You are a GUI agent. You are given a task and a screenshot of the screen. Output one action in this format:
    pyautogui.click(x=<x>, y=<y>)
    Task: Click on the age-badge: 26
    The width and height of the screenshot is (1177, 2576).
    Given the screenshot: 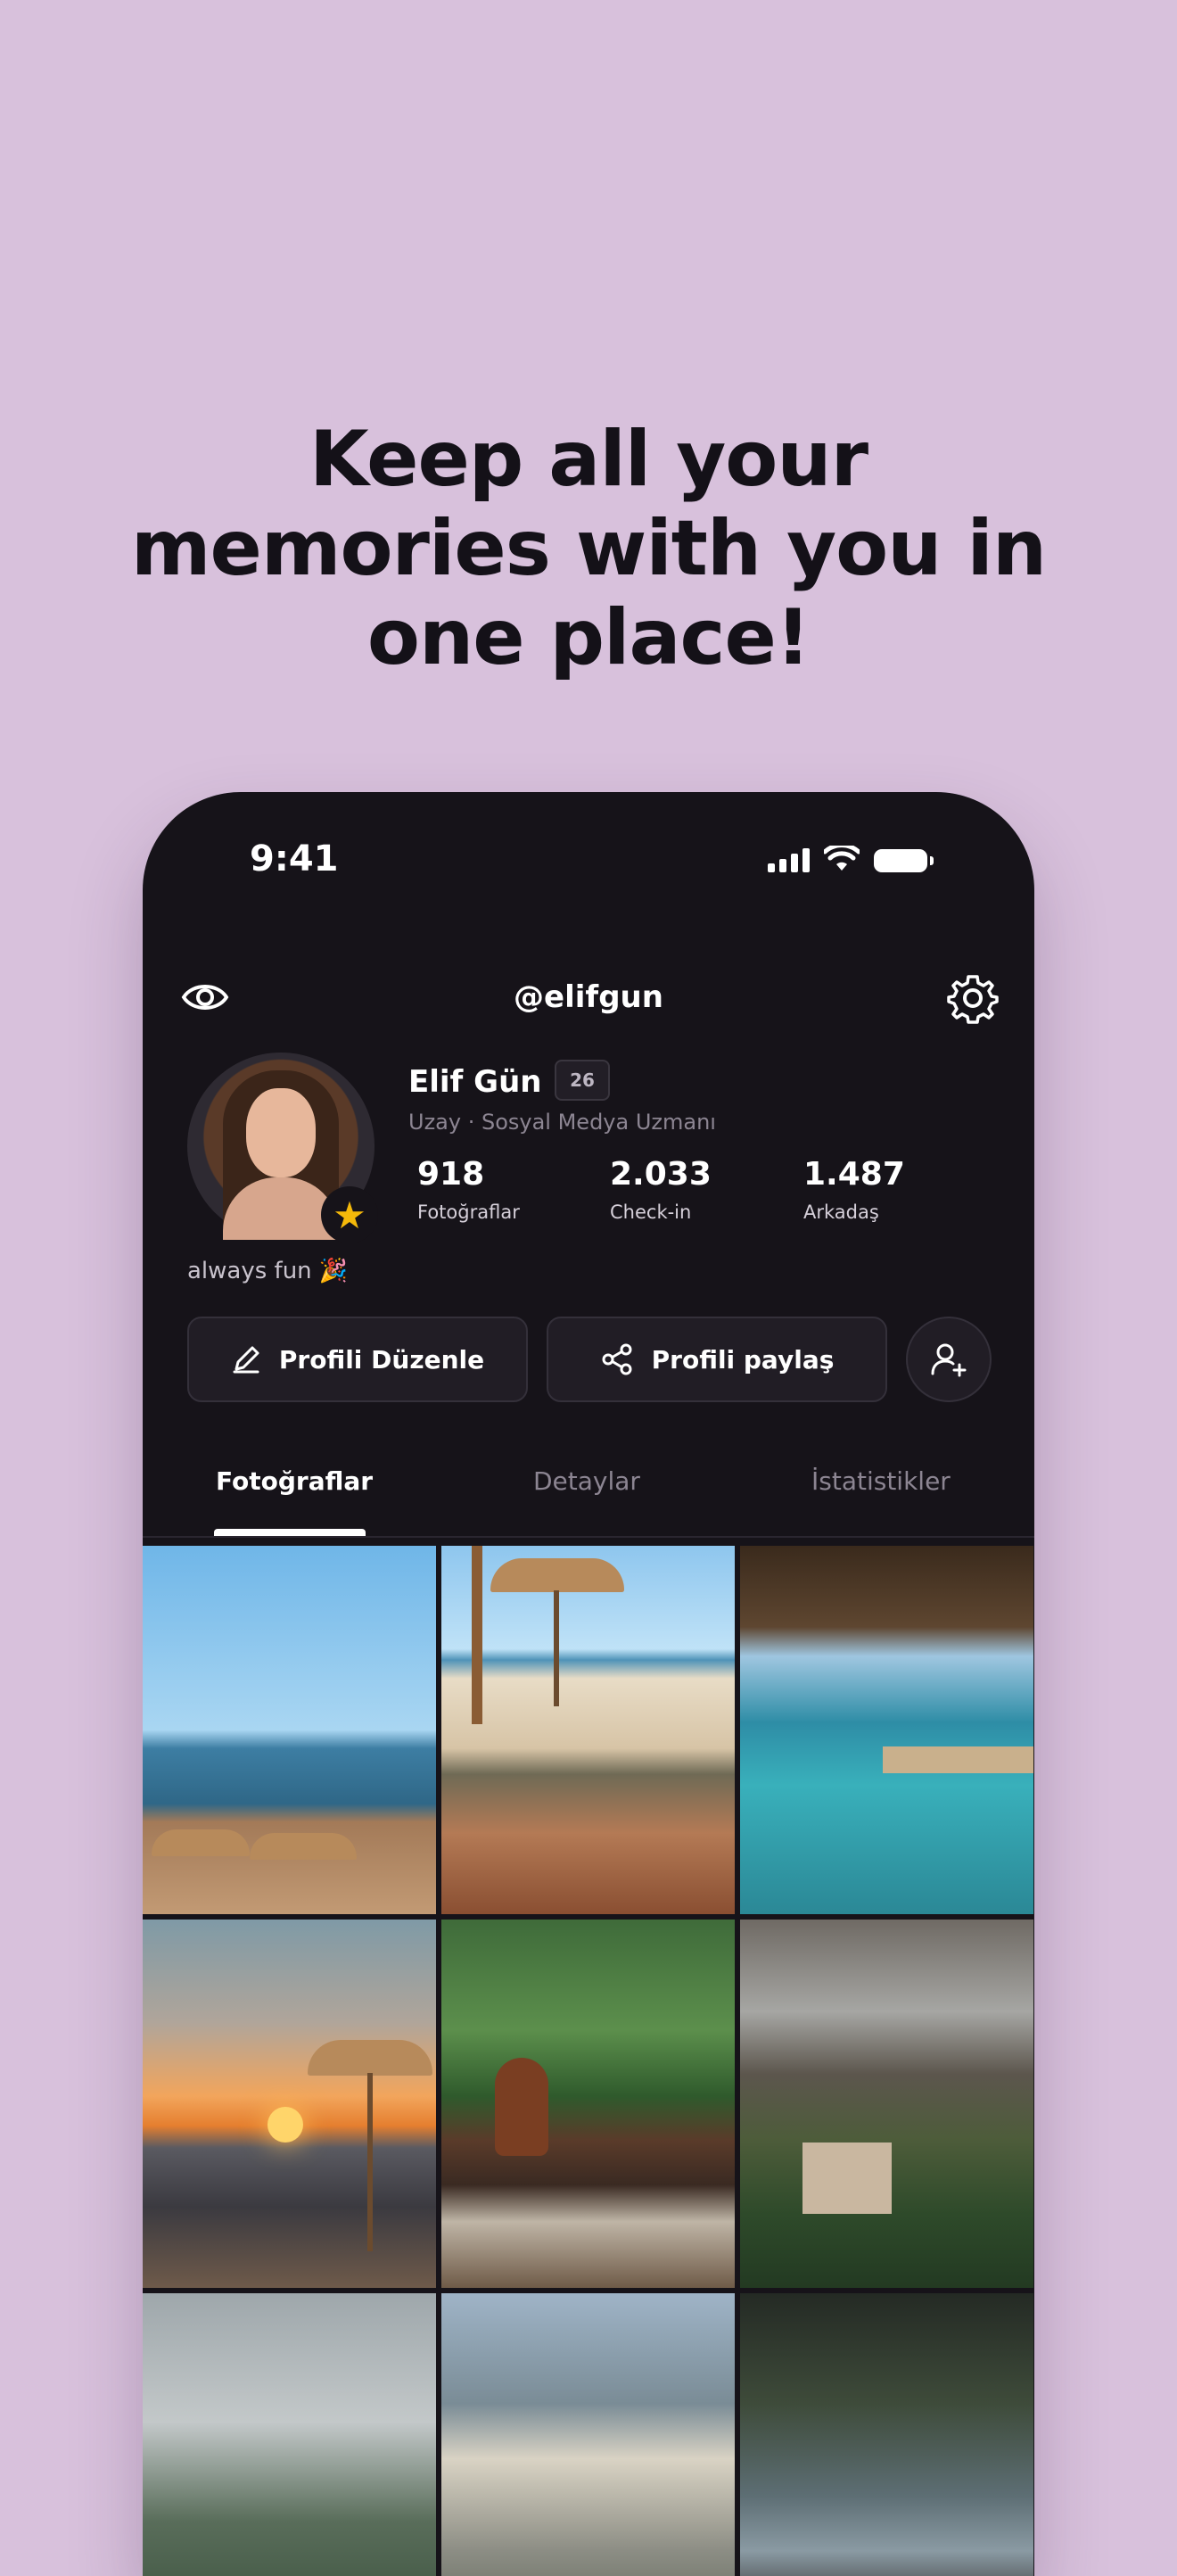 What is the action you would take?
    pyautogui.click(x=582, y=1081)
    